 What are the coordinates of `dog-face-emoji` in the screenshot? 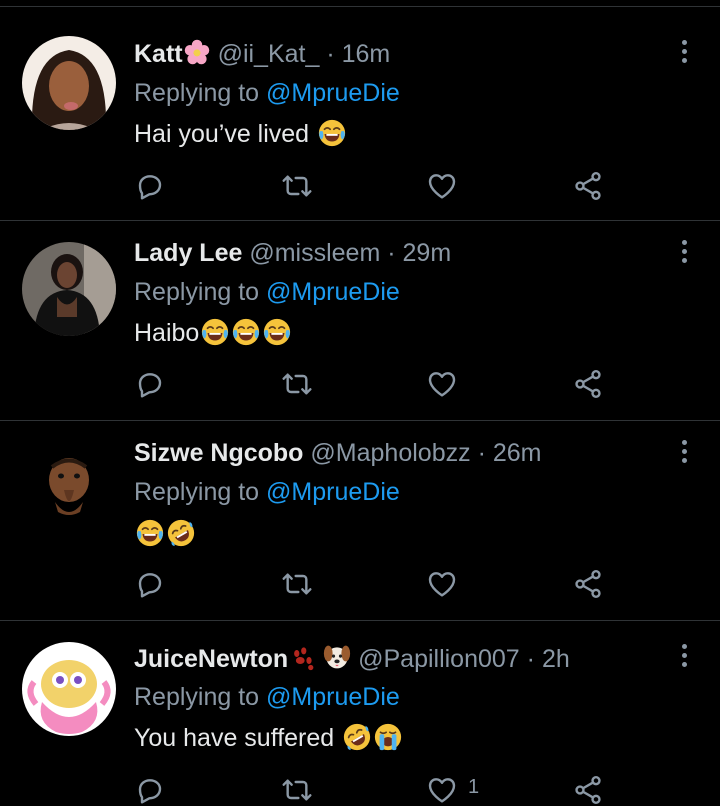 It's located at (337, 657).